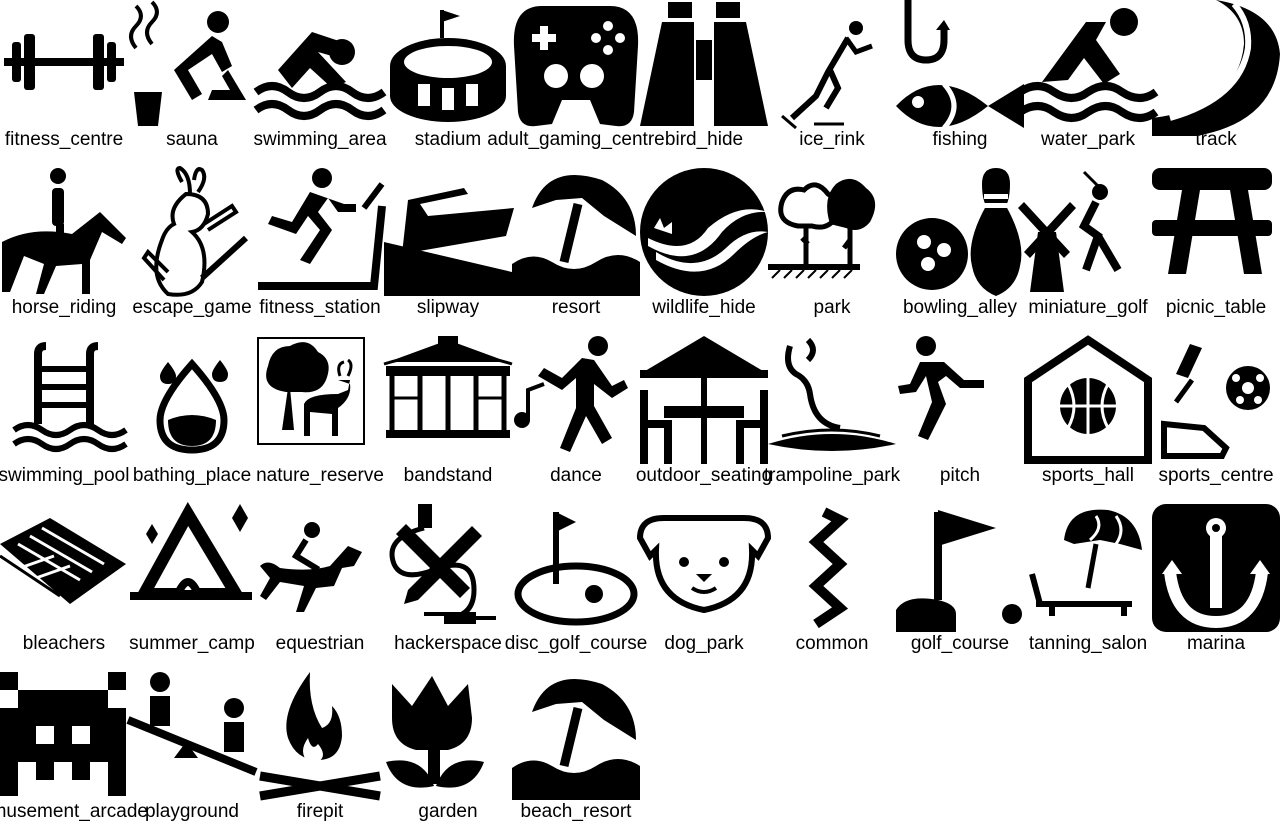 This screenshot has width=1280, height=840. Describe the element at coordinates (321, 252) in the screenshot. I see `icon-tile-fitness-station: fitness_station` at that location.